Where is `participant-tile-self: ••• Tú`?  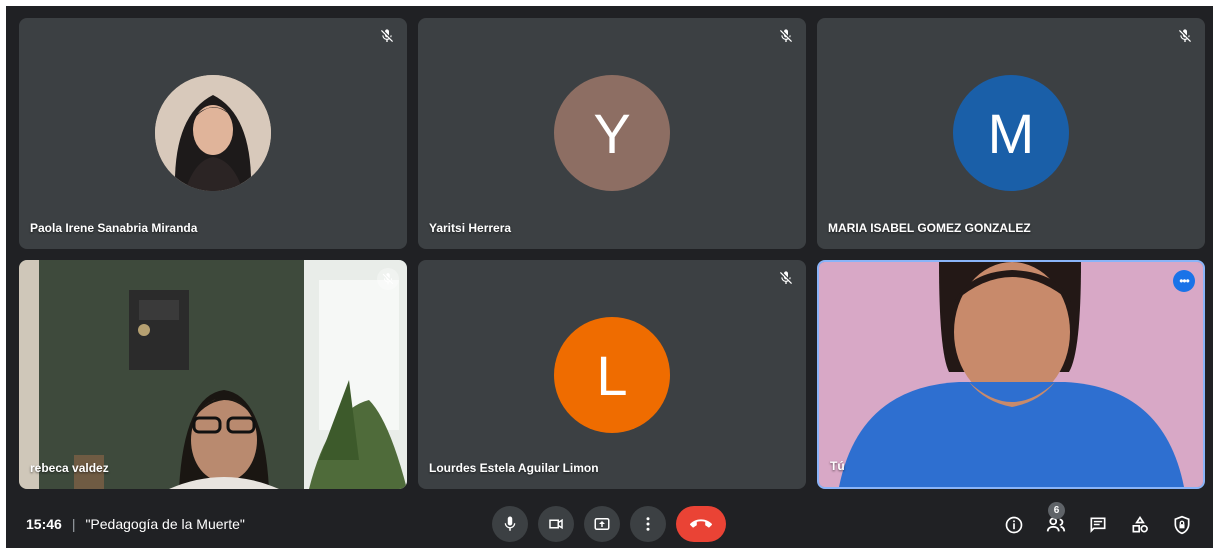 participant-tile-self: ••• Tú is located at coordinates (1011, 374).